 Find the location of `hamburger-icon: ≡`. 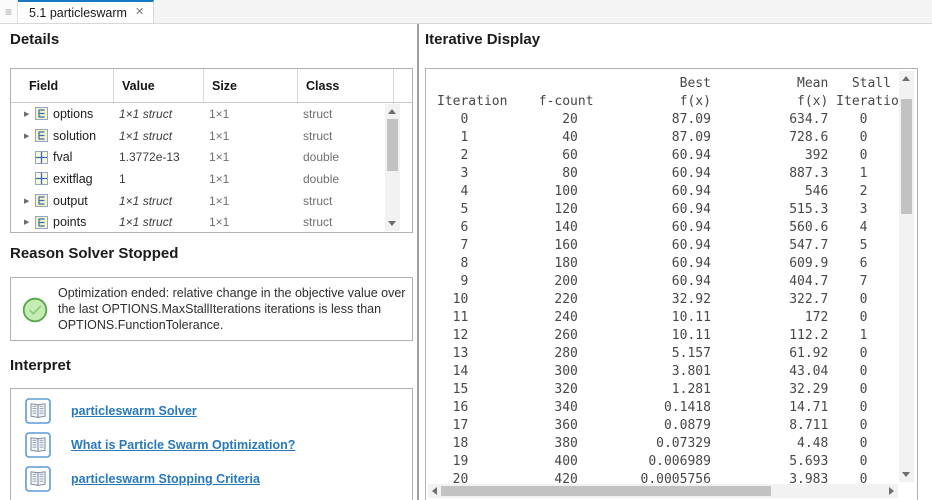

hamburger-icon: ≡ is located at coordinates (8, 11).